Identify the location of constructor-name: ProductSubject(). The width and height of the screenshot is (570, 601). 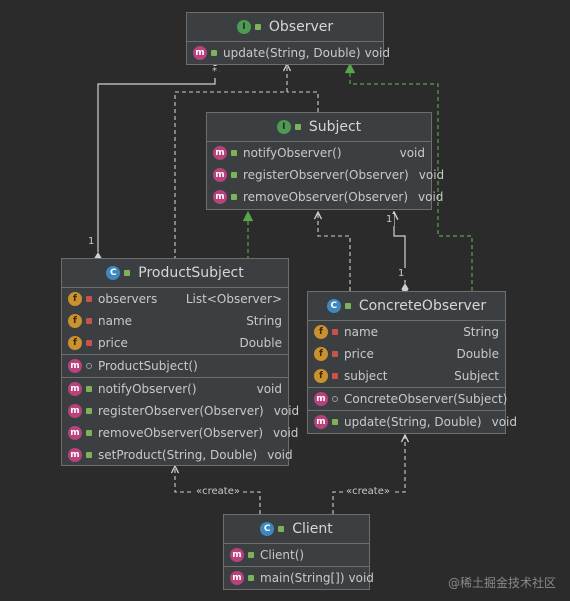
(148, 366).